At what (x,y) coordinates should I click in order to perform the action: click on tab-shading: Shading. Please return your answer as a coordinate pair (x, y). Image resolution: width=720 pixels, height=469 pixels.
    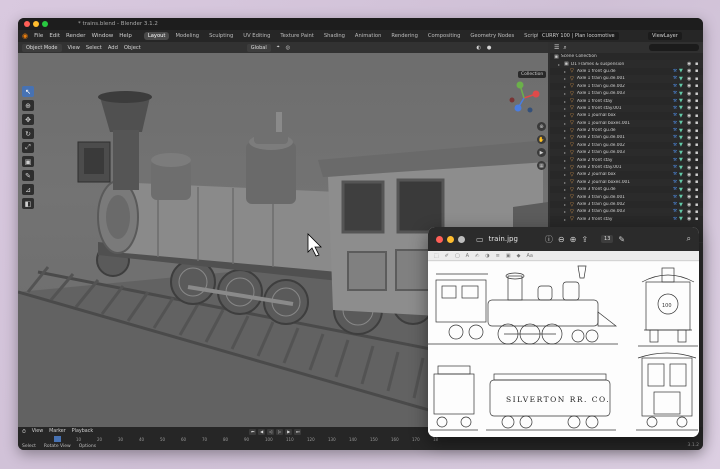
    Looking at the image, I should click on (334, 36).